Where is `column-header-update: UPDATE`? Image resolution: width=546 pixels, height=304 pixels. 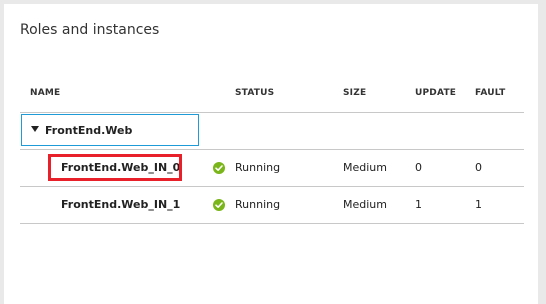 column-header-update: UPDATE is located at coordinates (435, 93).